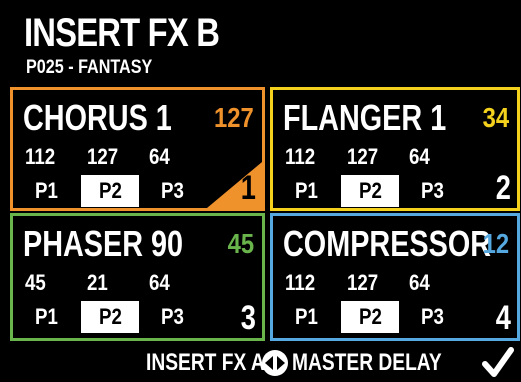 The height and width of the screenshot is (382, 521). What do you see at coordinates (365, 117) in the screenshot?
I see `fx-name: FLANGER 1` at bounding box center [365, 117].